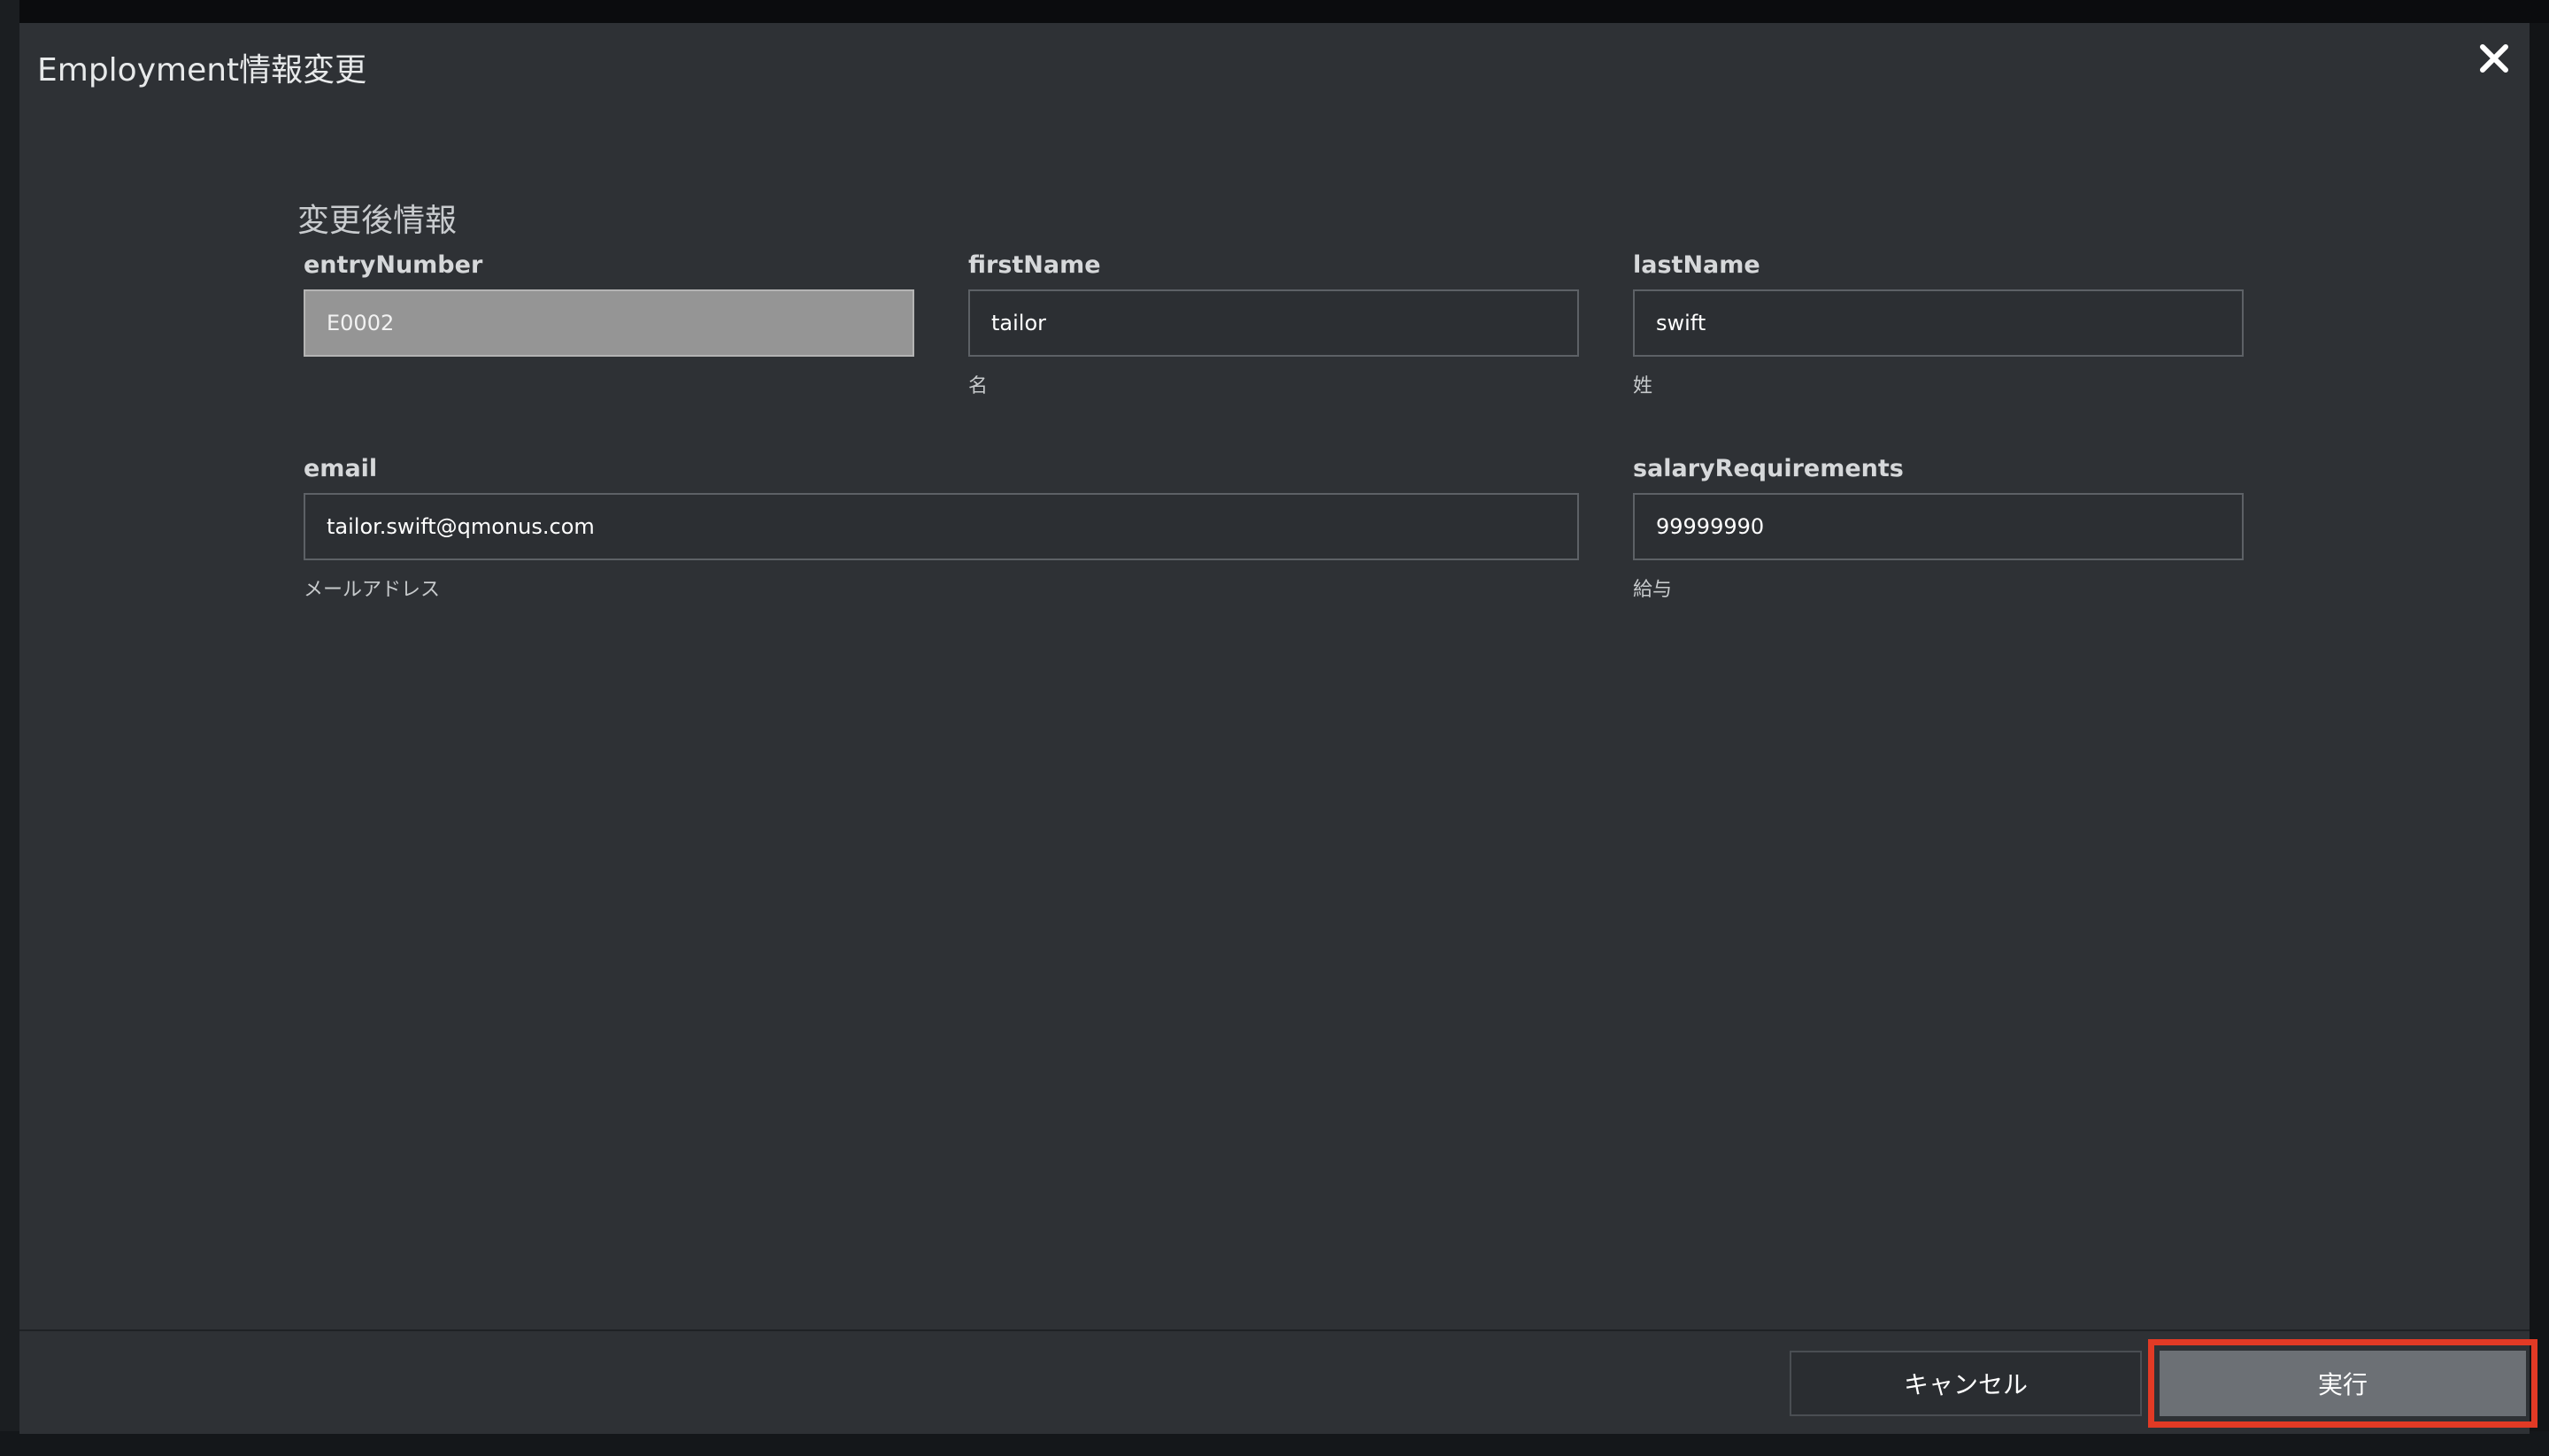 The image size is (2549, 1456). I want to click on background-window-edge, so click(10, 728).